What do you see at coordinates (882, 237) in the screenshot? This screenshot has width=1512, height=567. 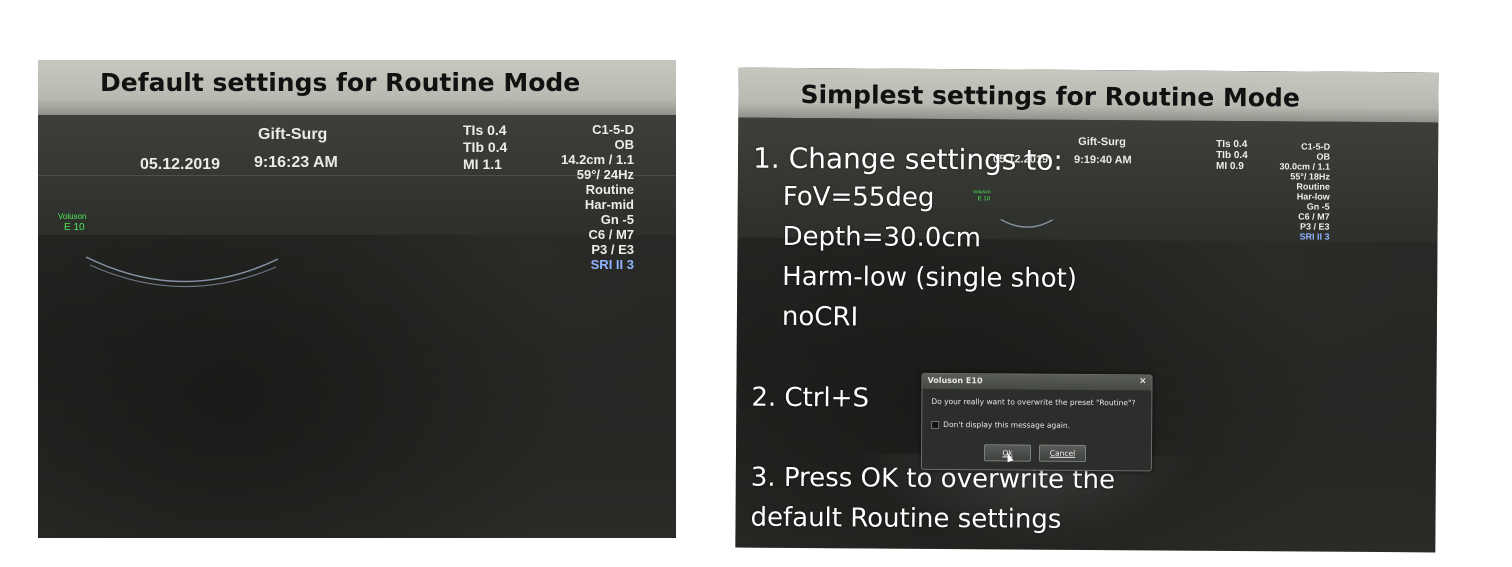 I see `step1-item-depth: Depth=30.0cm` at bounding box center [882, 237].